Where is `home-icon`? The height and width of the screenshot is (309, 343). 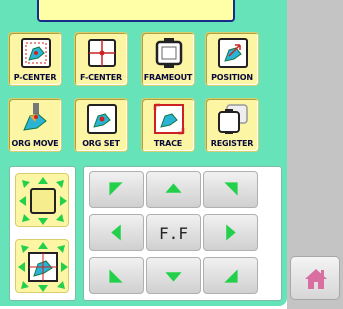
home-icon is located at coordinates (316, 279).